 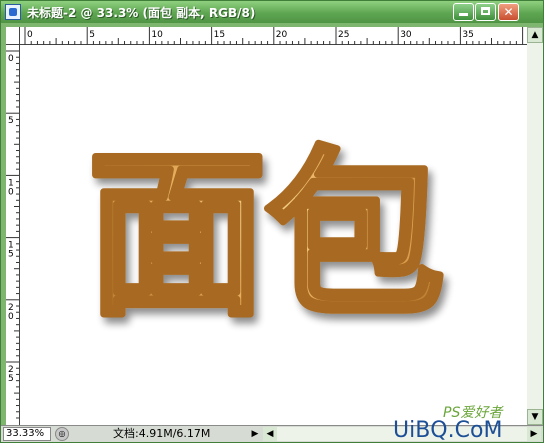 I want to click on horizontal-ruler-ticks: 0 5 10 15 20 25 30 35, so click(x=274, y=36).